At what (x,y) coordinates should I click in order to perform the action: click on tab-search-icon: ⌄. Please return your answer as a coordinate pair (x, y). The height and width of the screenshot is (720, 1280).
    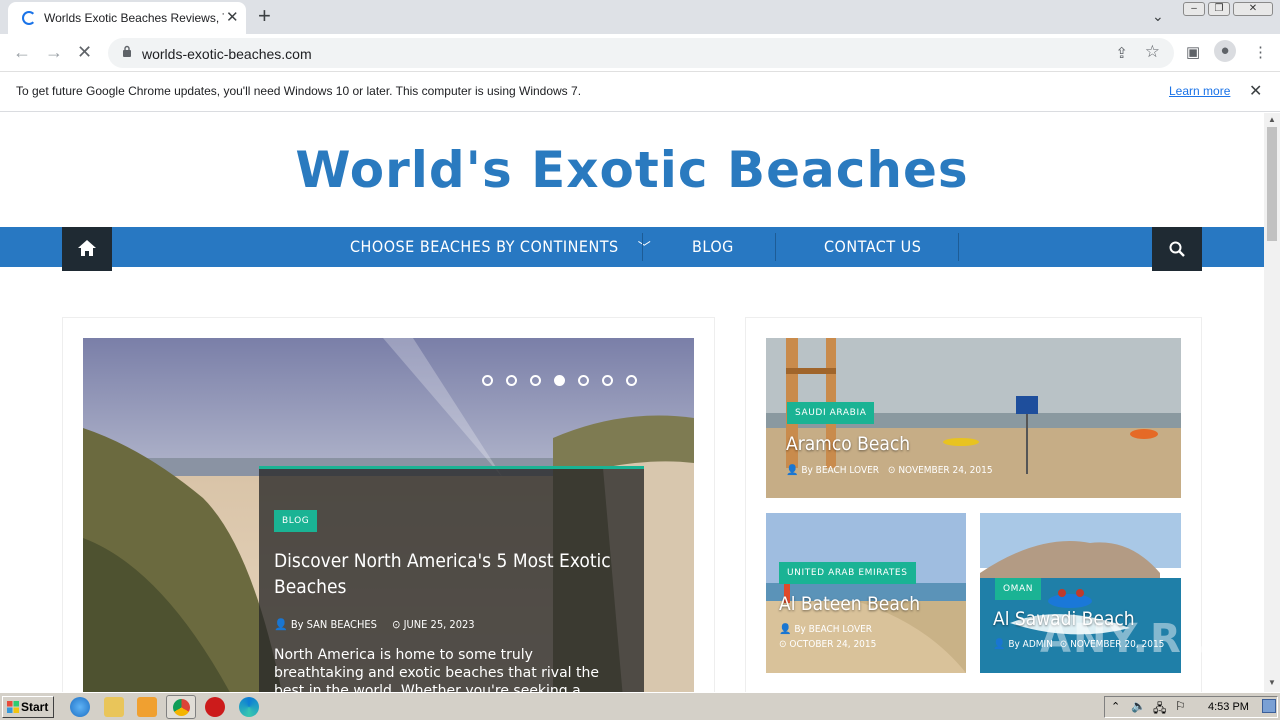
    Looking at the image, I should click on (1158, 16).